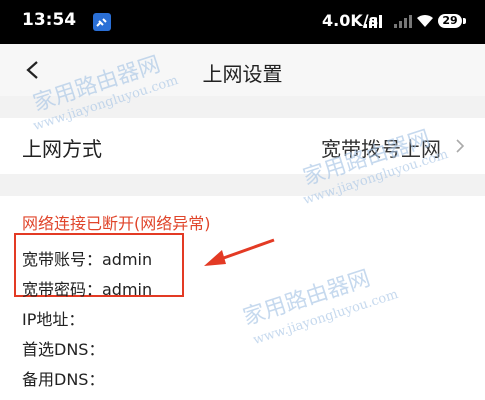 This screenshot has height=400, width=485. I want to click on status-bar: 13:54 4.0K/s 29, so click(242, 22).